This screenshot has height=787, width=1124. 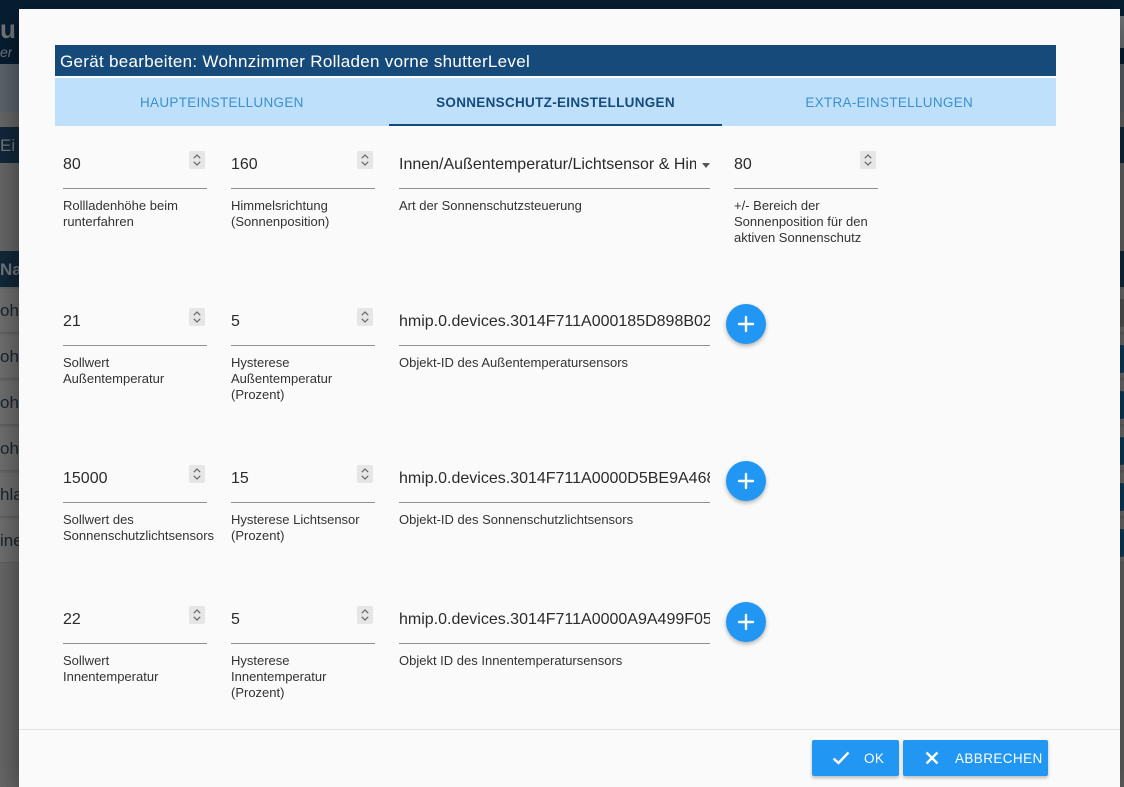 I want to click on light-setpoint-input: 15000, so click(x=135, y=481).